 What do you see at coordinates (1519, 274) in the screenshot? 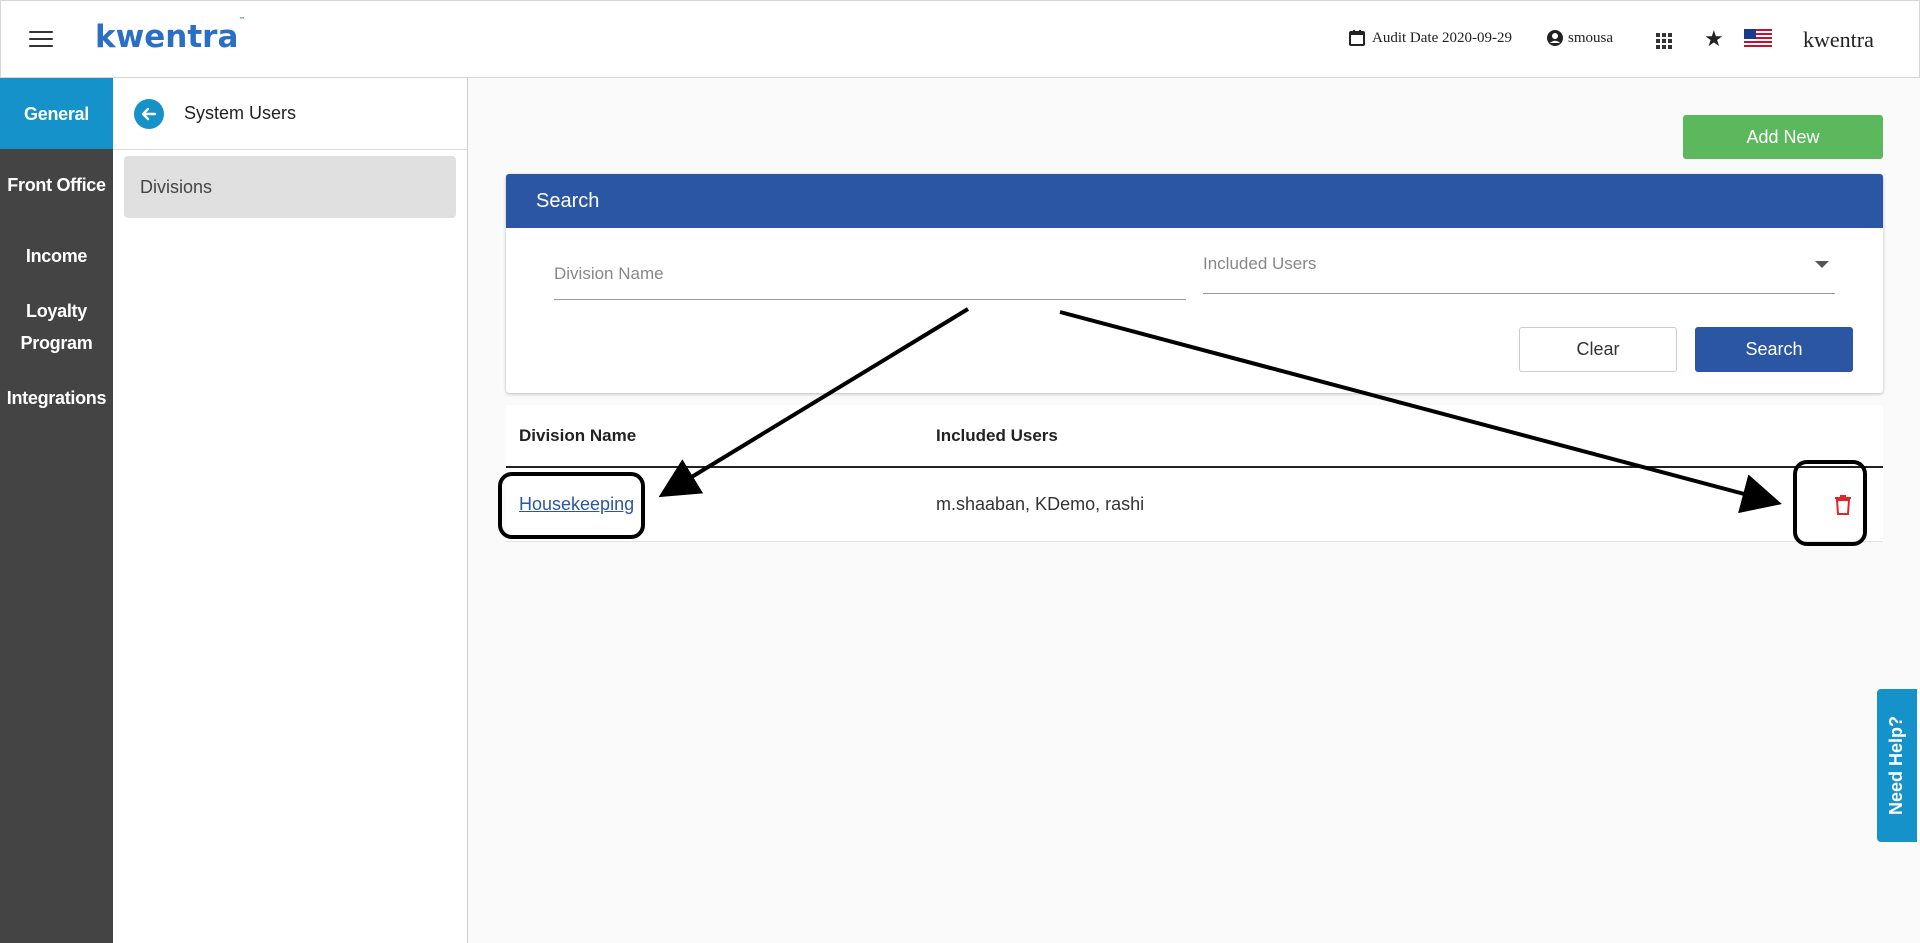
I see `included-users-select: Included Users` at bounding box center [1519, 274].